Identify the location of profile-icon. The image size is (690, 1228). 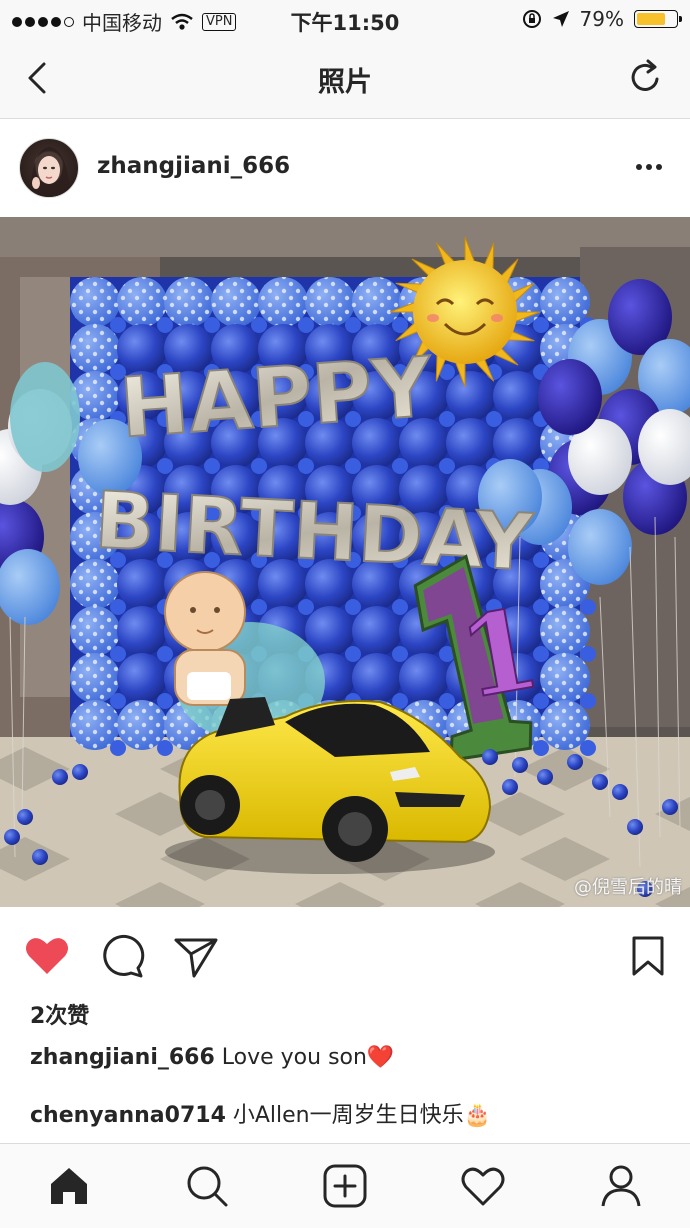
(621, 1186).